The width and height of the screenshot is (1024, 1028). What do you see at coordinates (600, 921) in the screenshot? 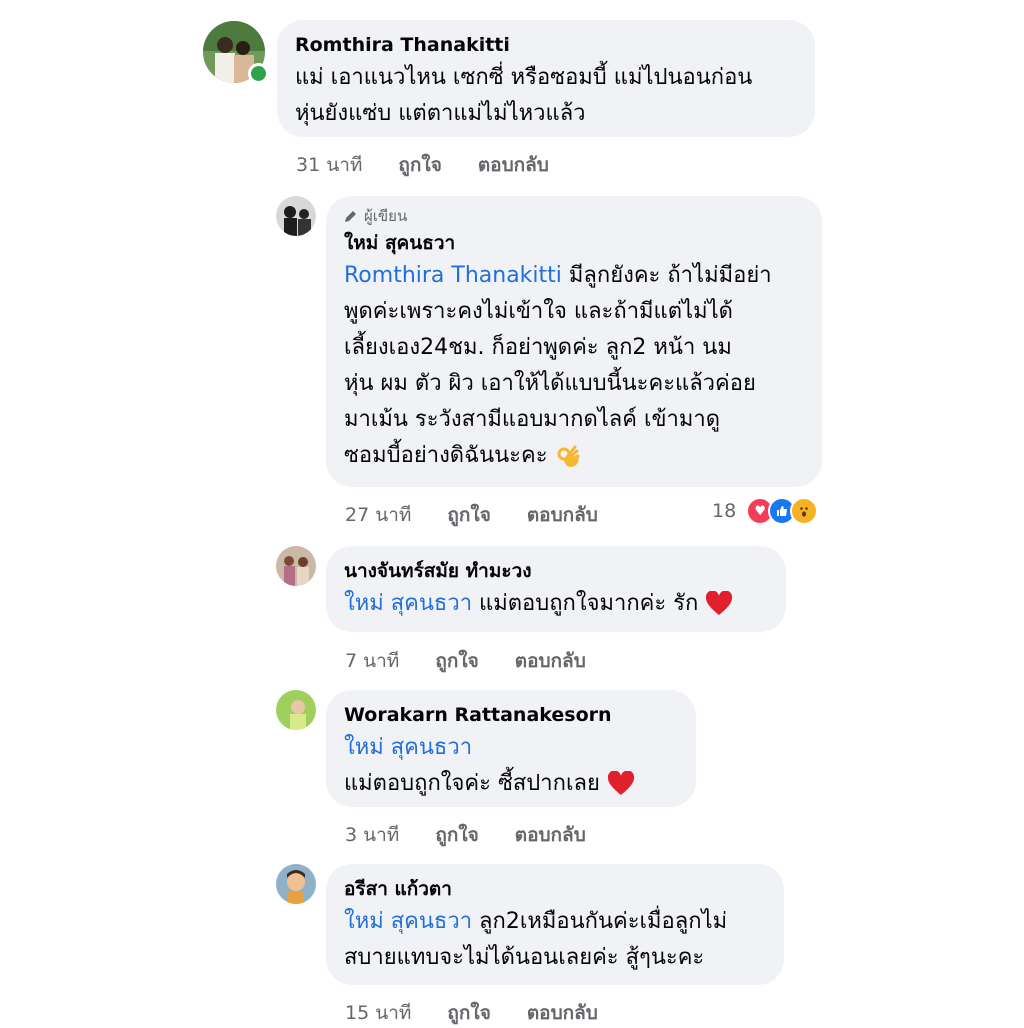
I see `comment-text: ลูก2เหมือนกันค่ะเมื่อลูกไม่` at bounding box center [600, 921].